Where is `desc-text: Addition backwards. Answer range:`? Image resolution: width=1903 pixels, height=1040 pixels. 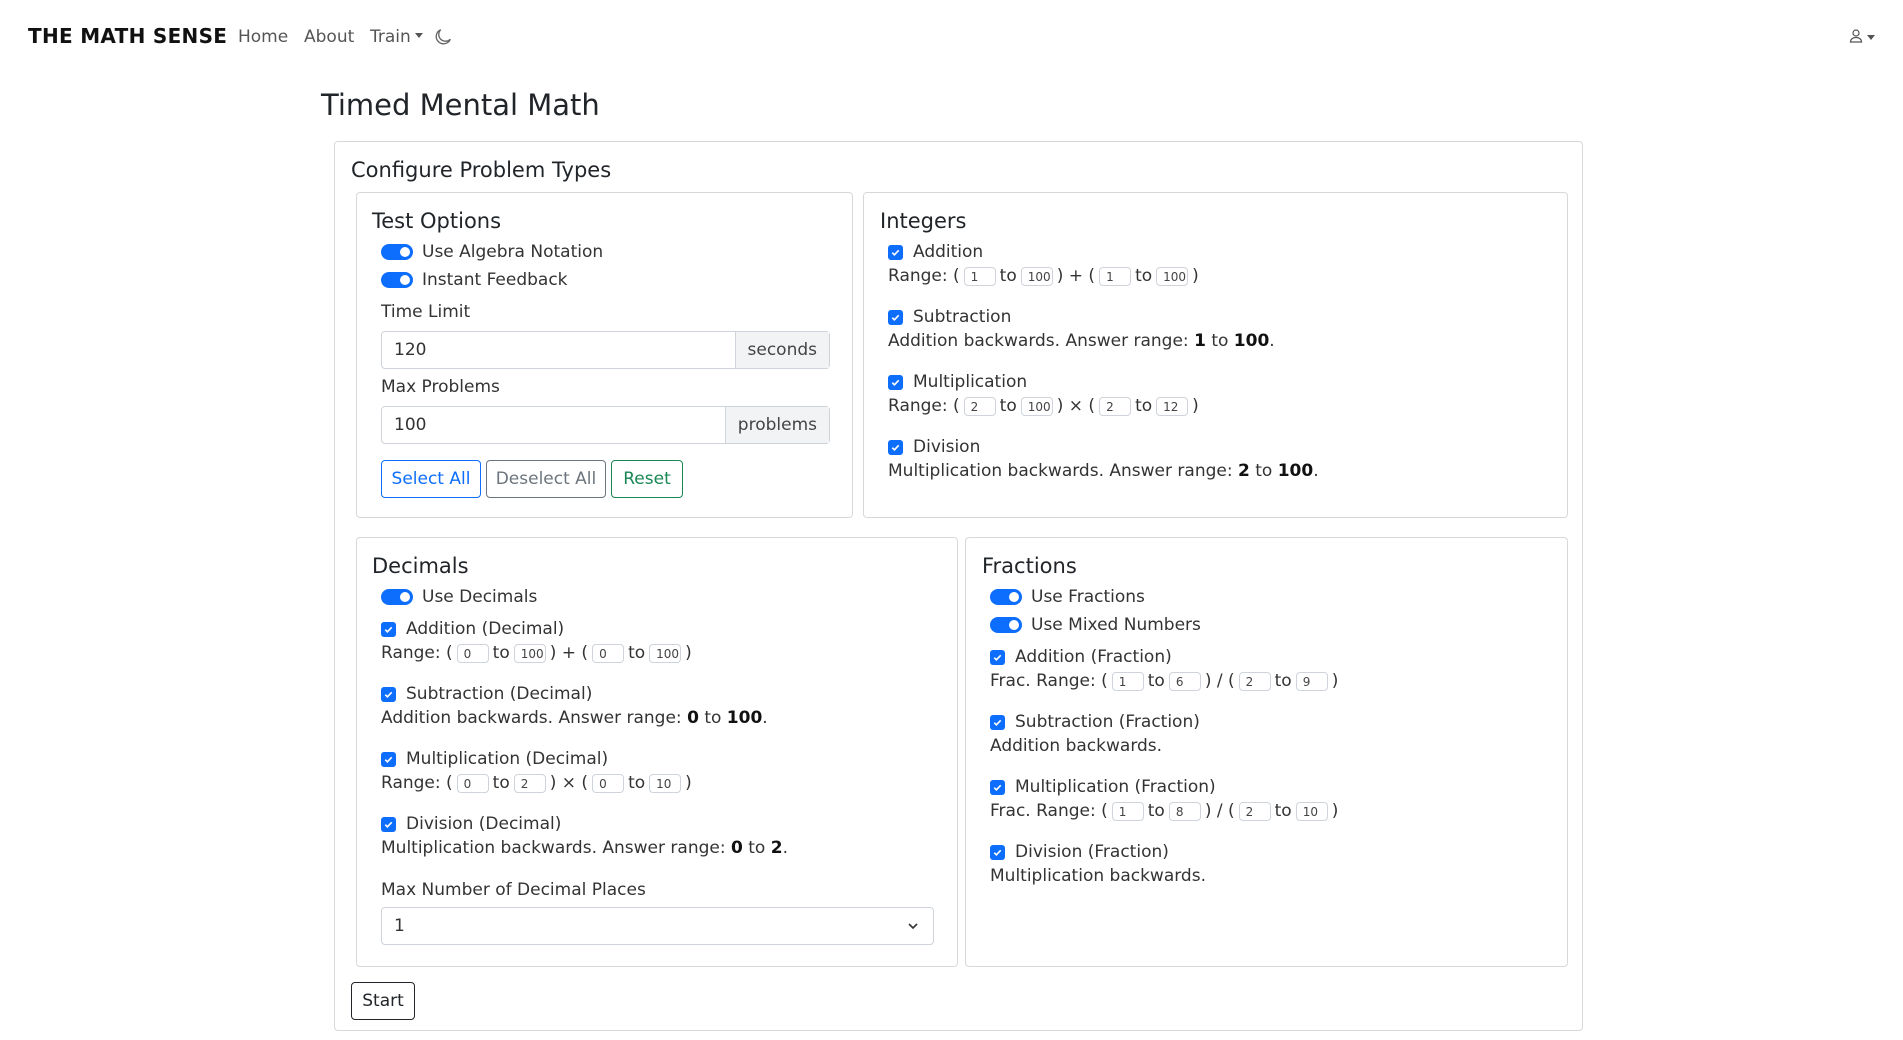 desc-text: Addition backwards. Answer range: is located at coordinates (531, 718).